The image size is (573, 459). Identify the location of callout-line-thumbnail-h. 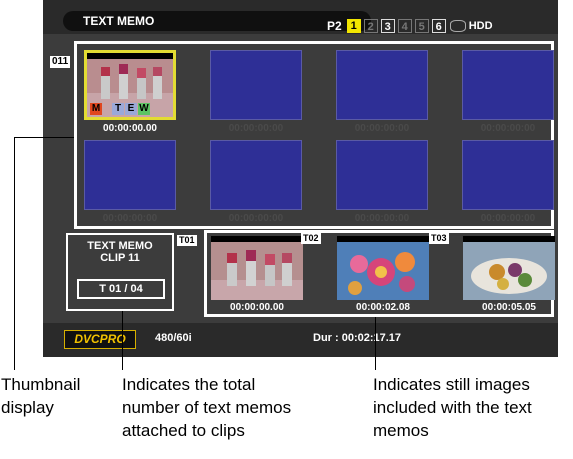
(44, 137).